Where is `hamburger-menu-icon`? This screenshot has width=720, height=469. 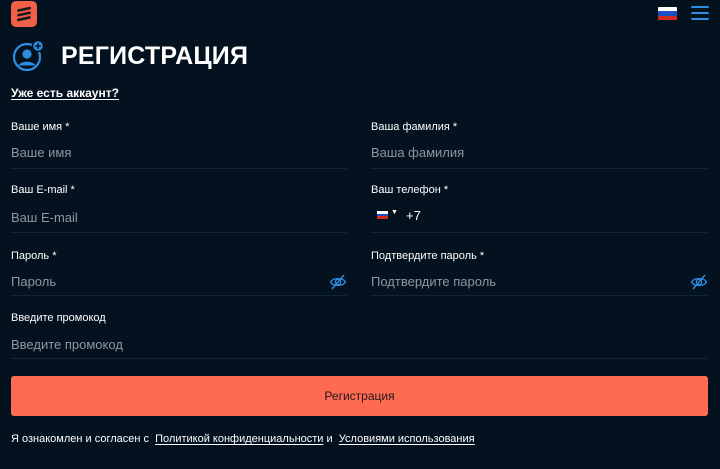 hamburger-menu-icon is located at coordinates (700, 13).